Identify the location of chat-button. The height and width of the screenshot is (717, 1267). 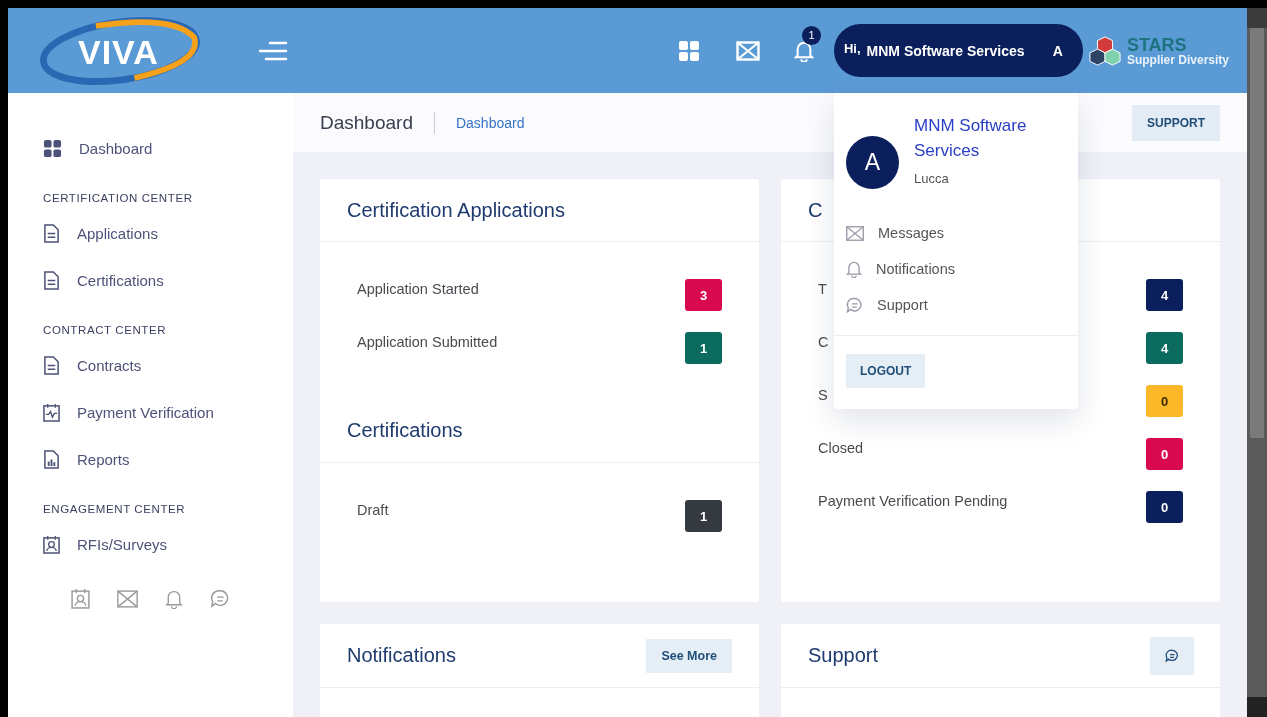
(1172, 655).